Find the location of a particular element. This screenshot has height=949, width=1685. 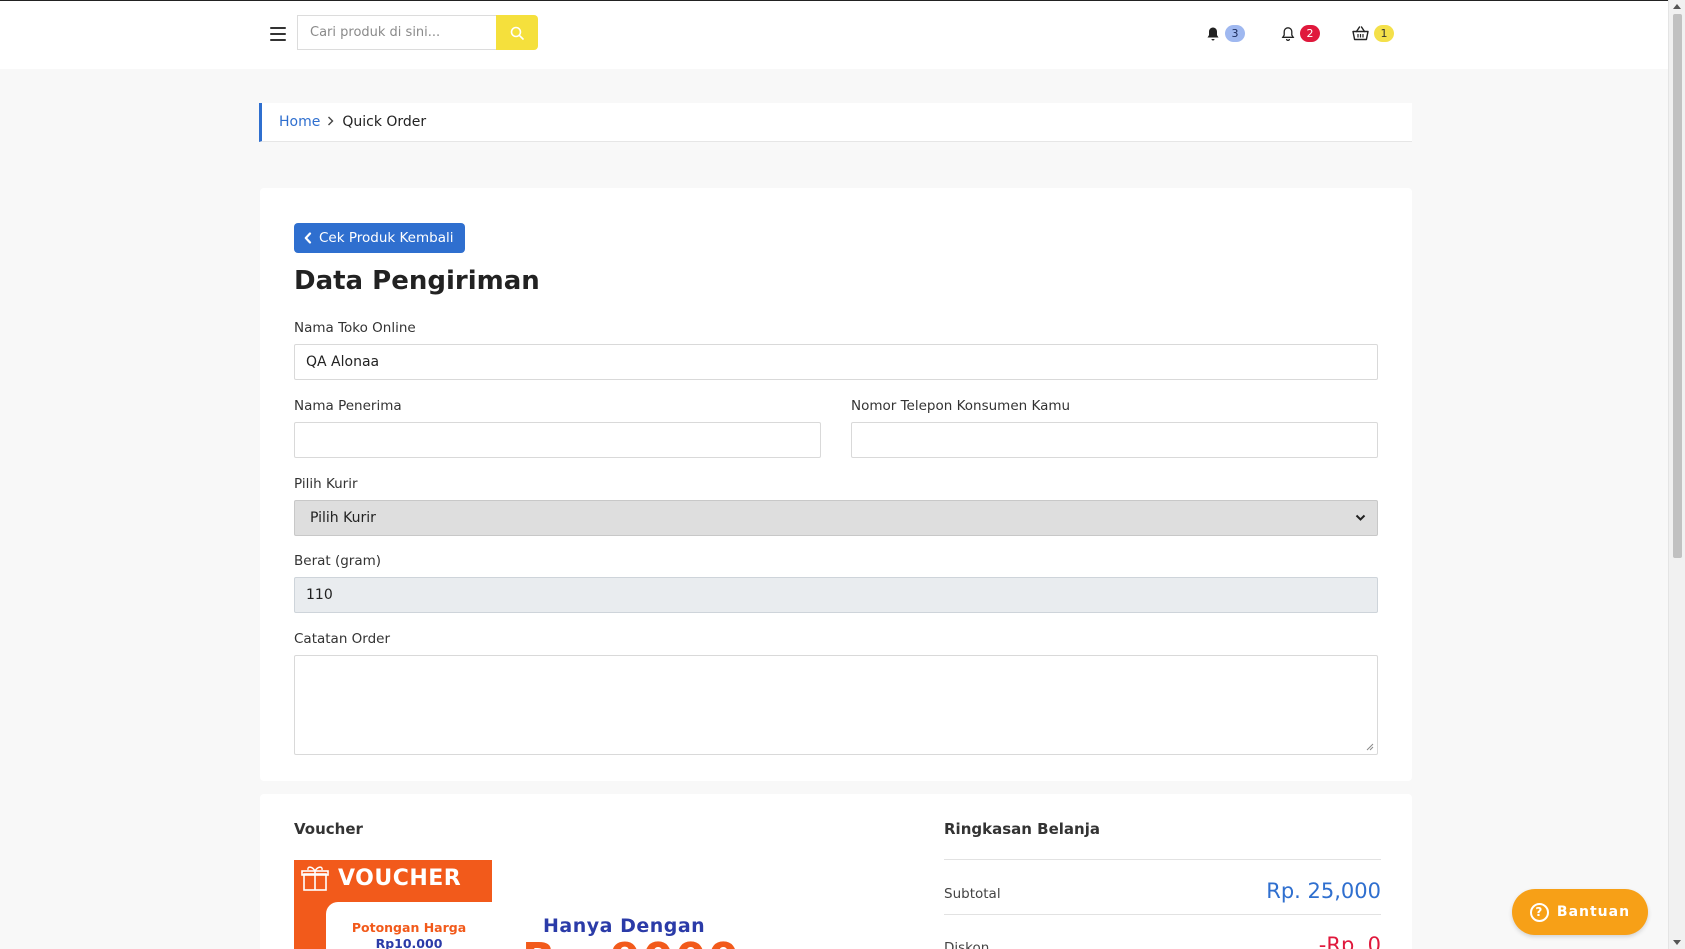

order-notes-label: Catatan Order is located at coordinates (342, 639).